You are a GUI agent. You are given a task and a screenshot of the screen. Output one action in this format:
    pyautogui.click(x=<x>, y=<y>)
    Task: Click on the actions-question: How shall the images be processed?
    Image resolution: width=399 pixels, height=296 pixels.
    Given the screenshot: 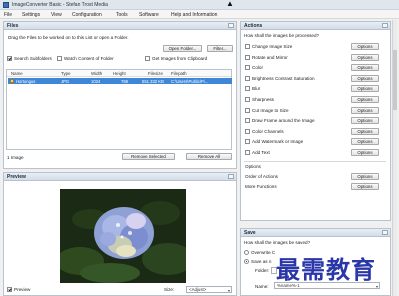 What is the action you would take?
    pyautogui.click(x=282, y=35)
    